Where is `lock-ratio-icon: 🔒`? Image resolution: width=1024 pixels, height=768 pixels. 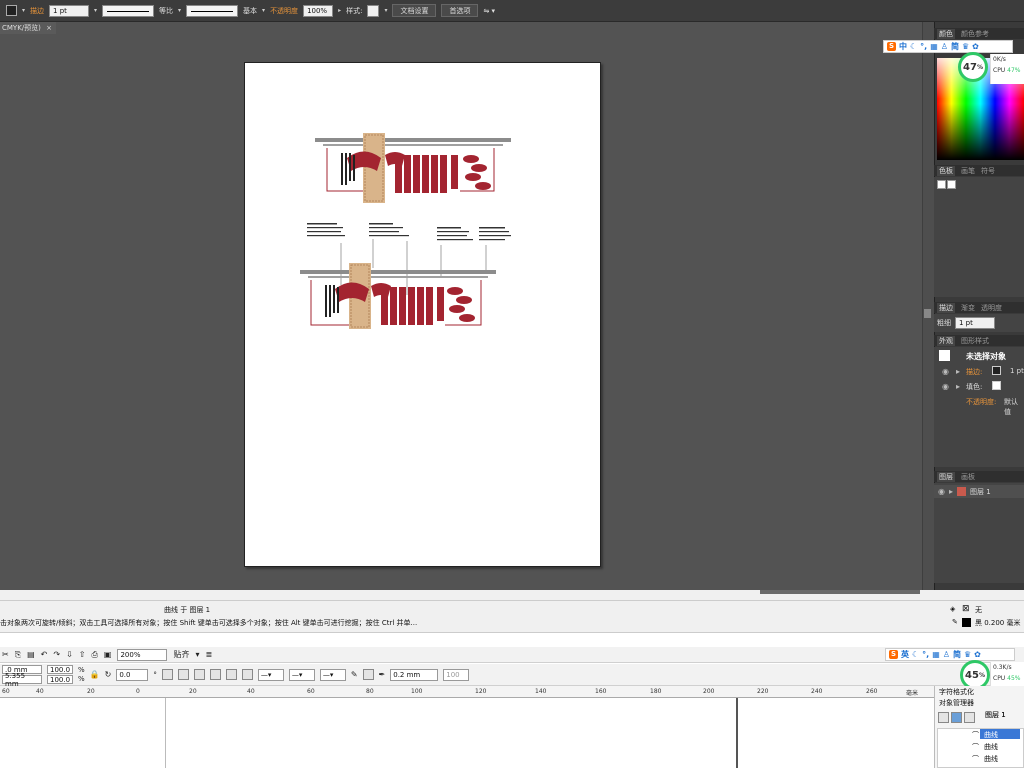 lock-ratio-icon: 🔒 is located at coordinates (95, 674).